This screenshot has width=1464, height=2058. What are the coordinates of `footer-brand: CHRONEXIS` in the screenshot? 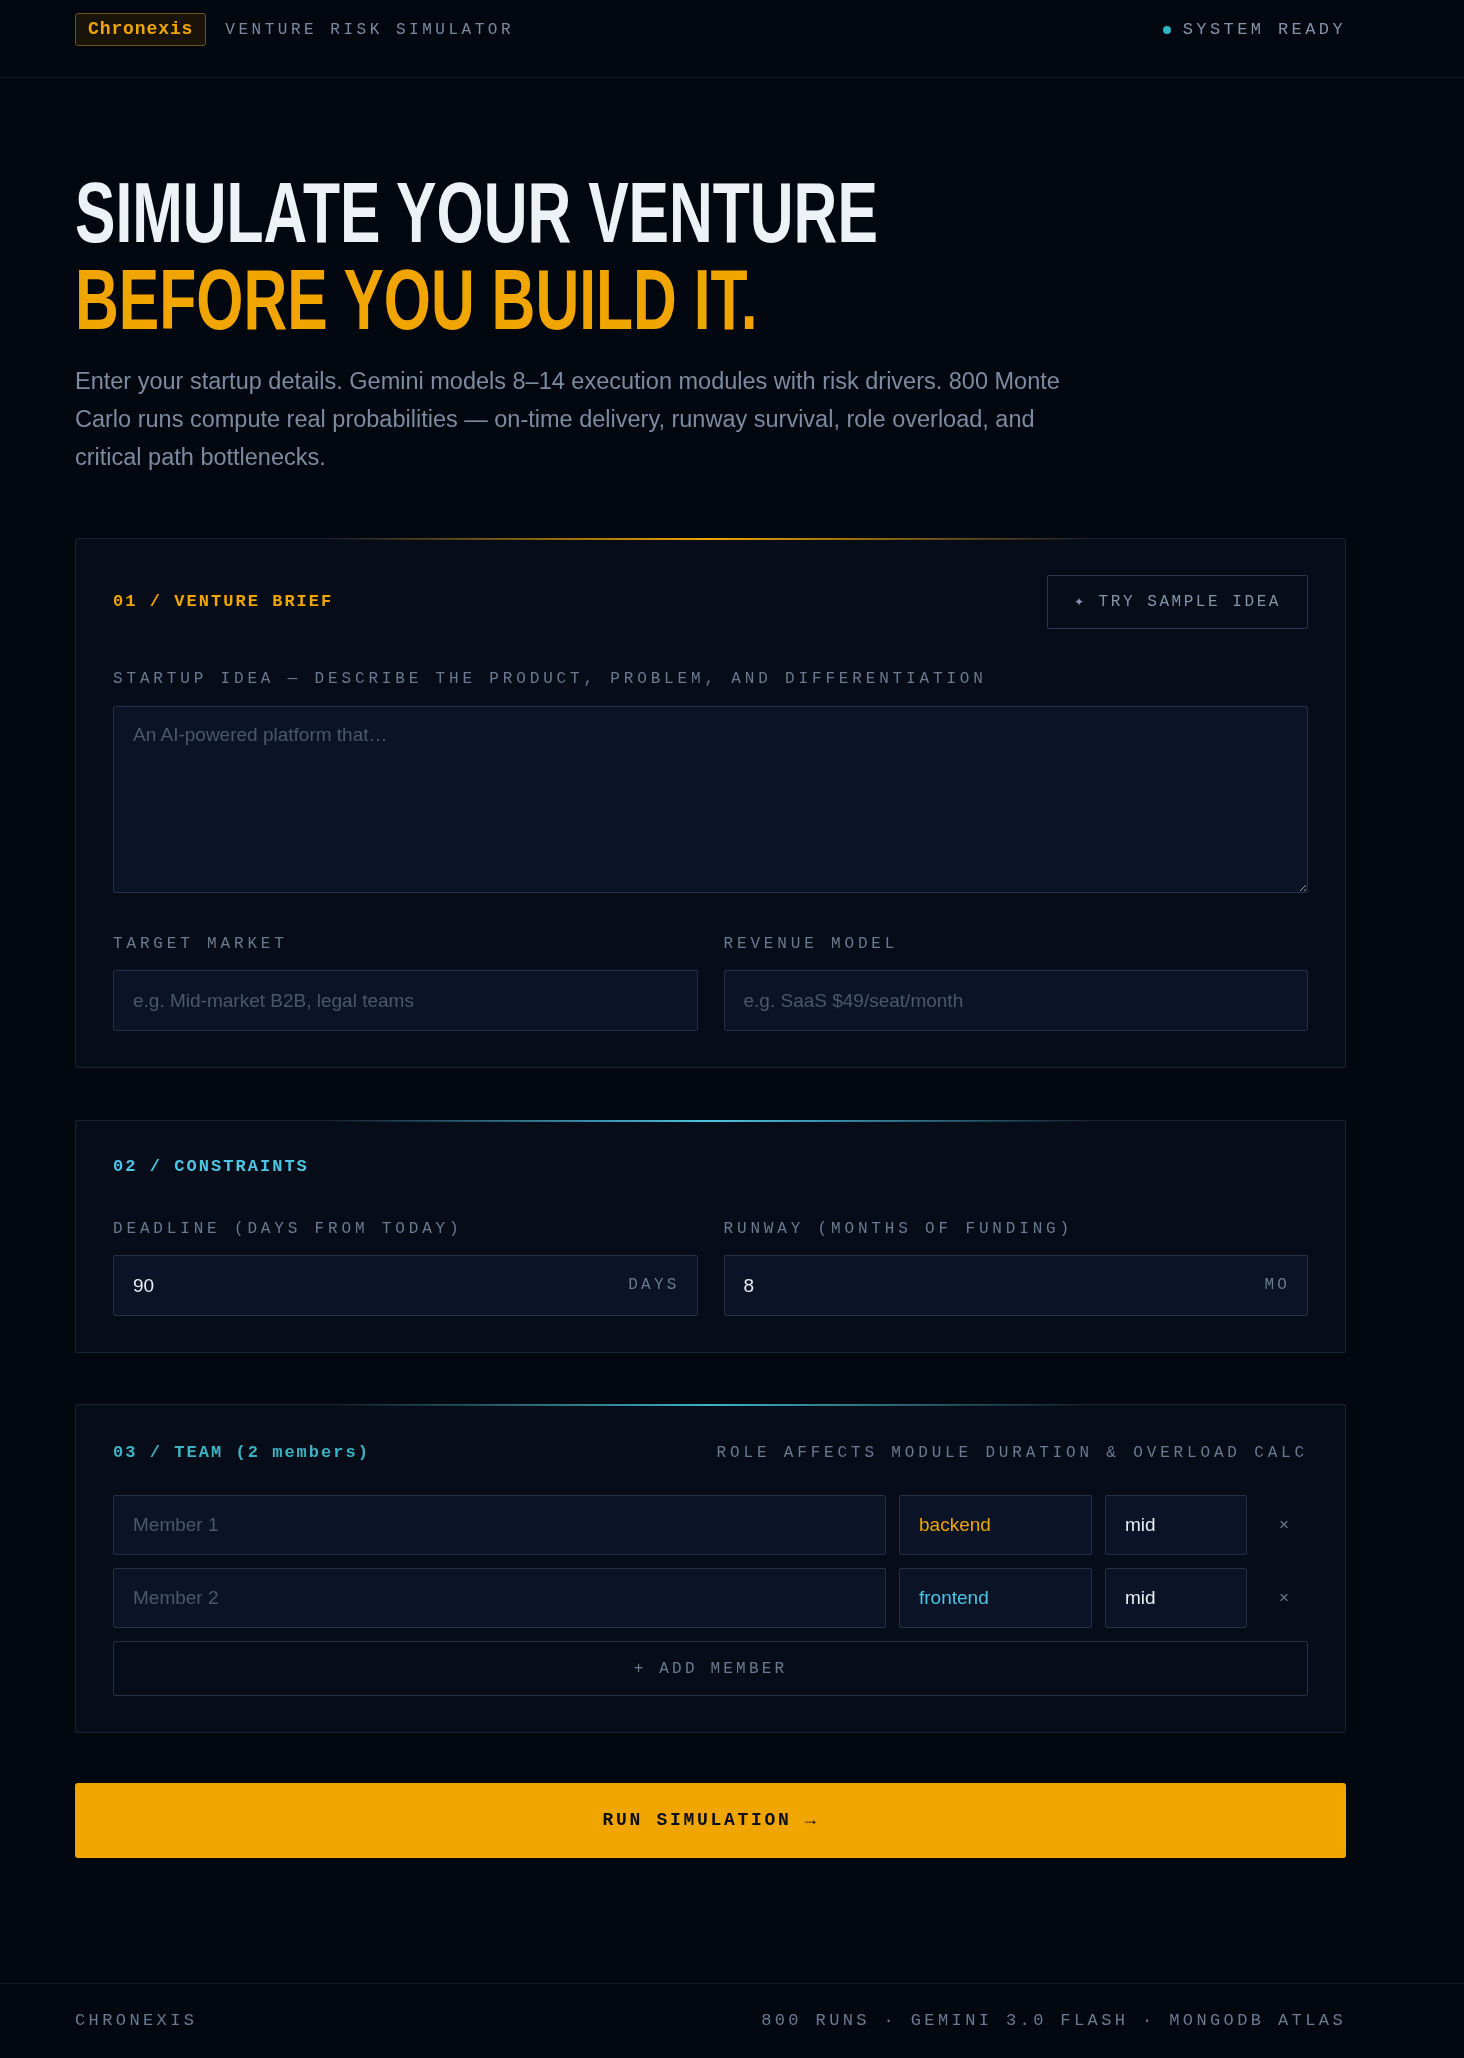 It's located at (136, 2021).